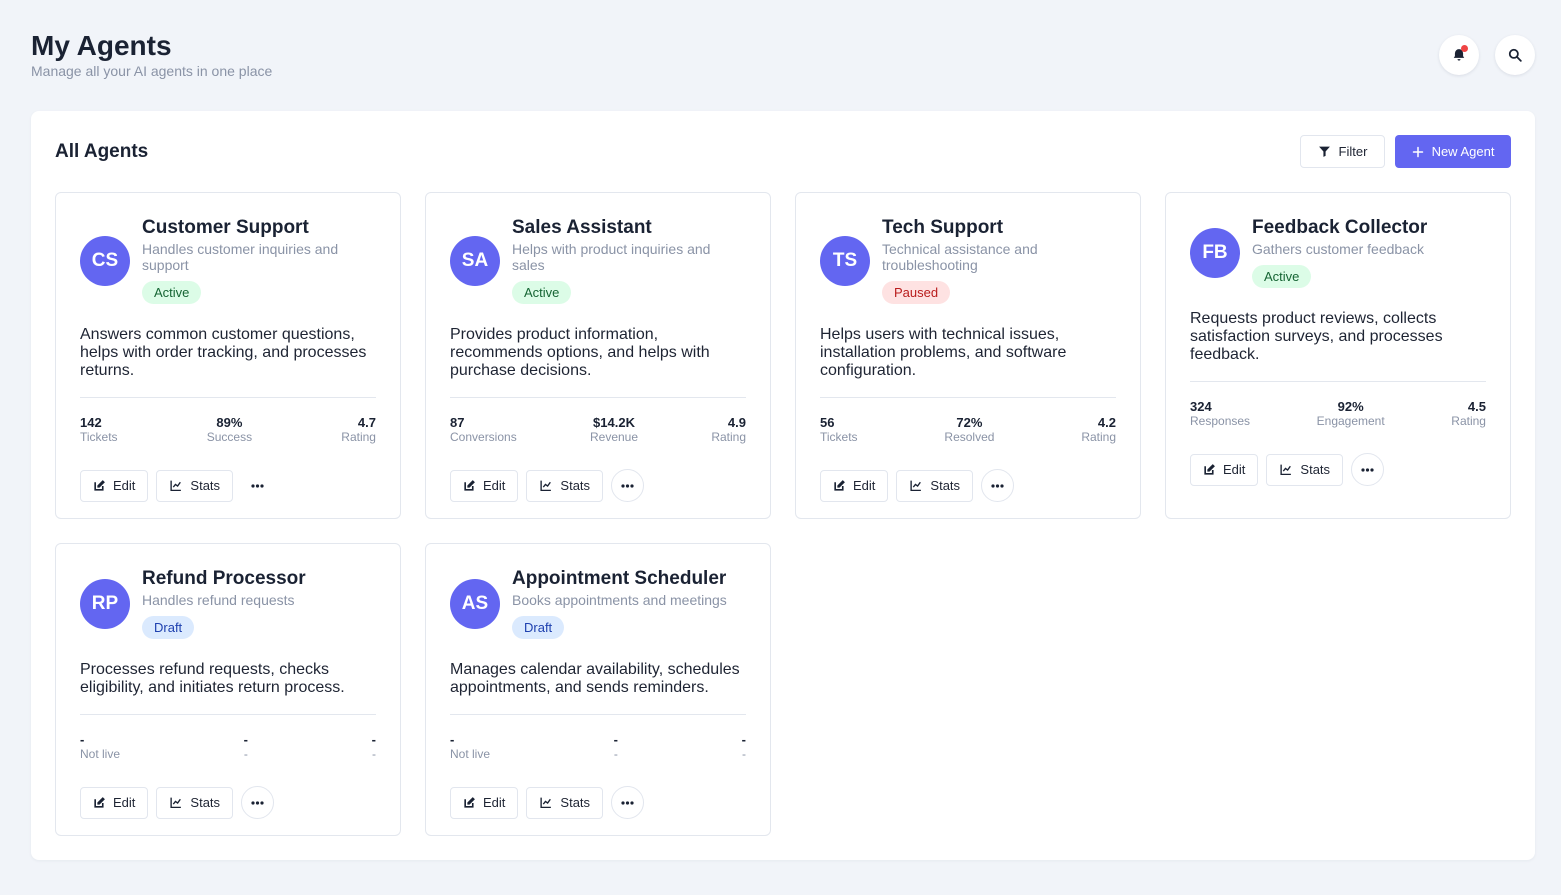  What do you see at coordinates (614, 422) in the screenshot?
I see `stat-value: $14.2K` at bounding box center [614, 422].